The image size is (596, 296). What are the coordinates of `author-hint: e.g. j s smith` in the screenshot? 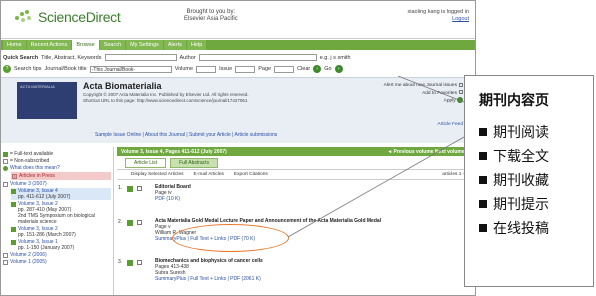 It's located at (335, 57).